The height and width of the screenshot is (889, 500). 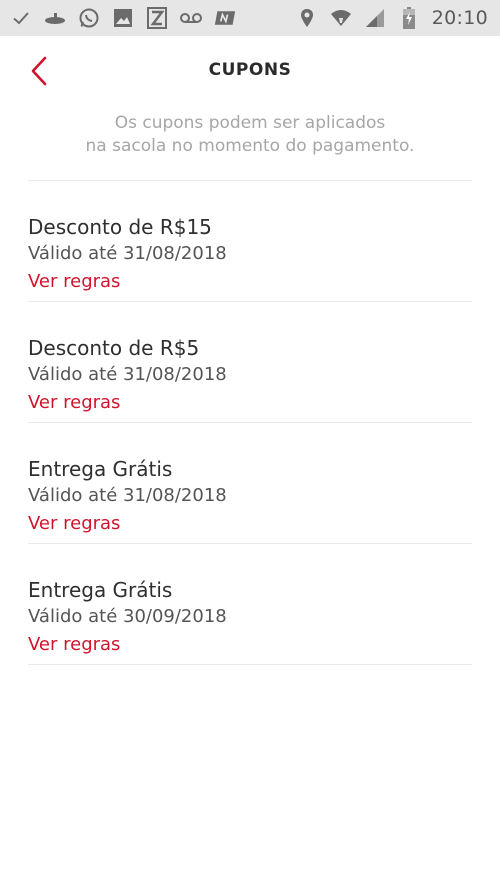 I want to click on location-icon, so click(x=307, y=18).